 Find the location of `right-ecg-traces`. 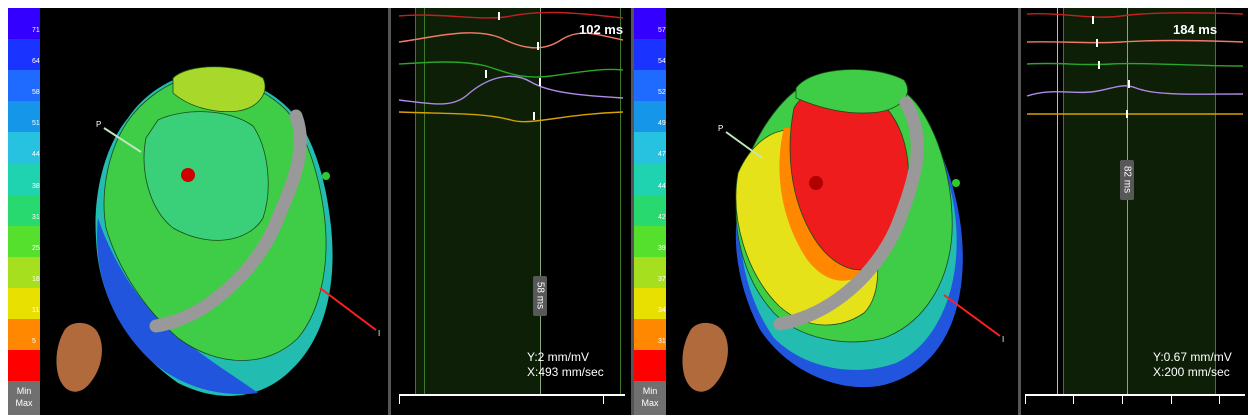

right-ecg-traces is located at coordinates (1135, 64).